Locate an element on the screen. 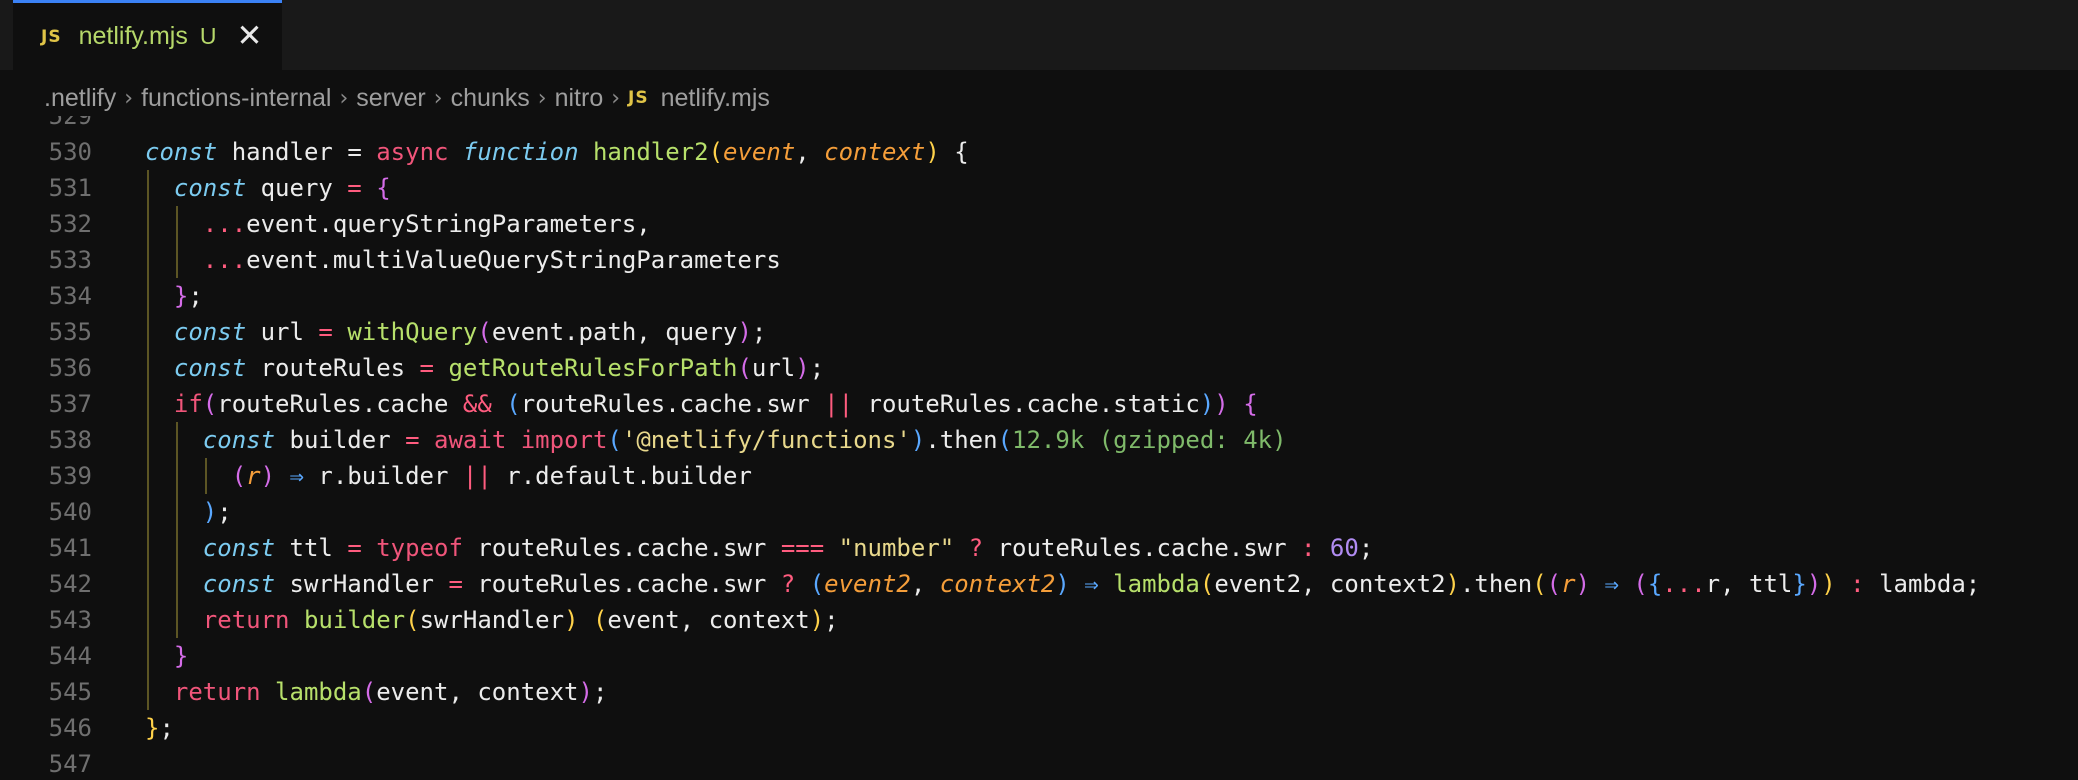 Image resolution: width=2078 pixels, height=780 pixels. code-token: { is located at coordinates (383, 188).